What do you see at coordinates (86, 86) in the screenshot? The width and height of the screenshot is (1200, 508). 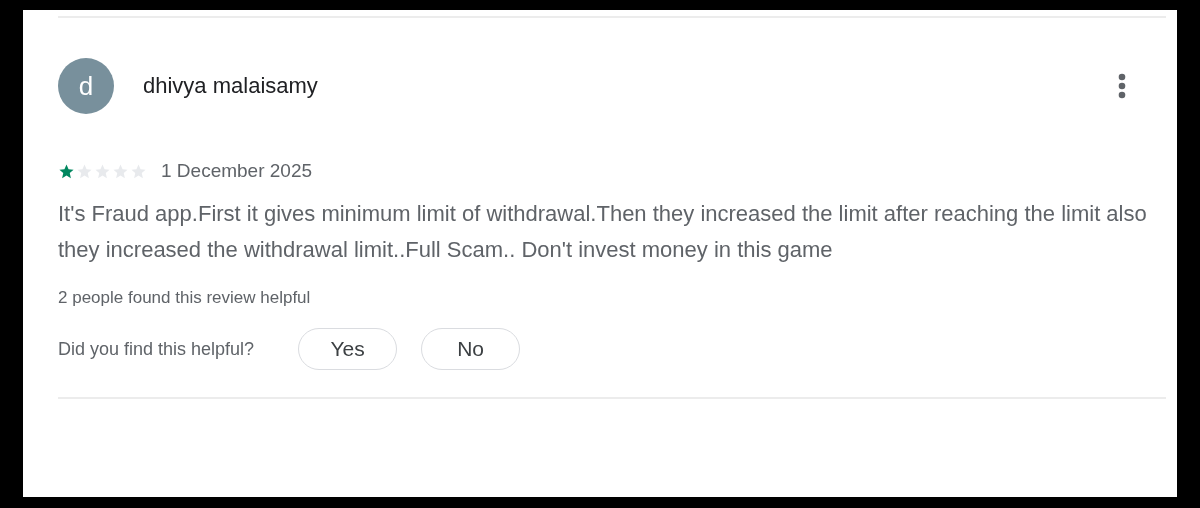 I see `avatar: d` at bounding box center [86, 86].